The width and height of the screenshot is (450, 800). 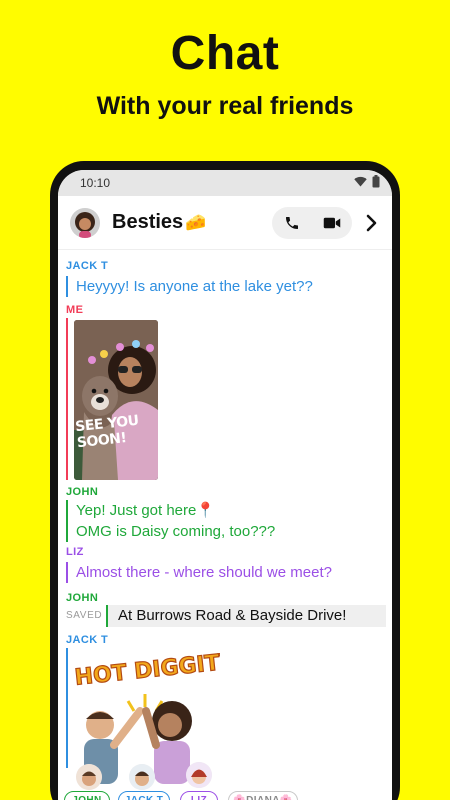 I want to click on promo-subtitle: With your real friends, so click(x=225, y=106).